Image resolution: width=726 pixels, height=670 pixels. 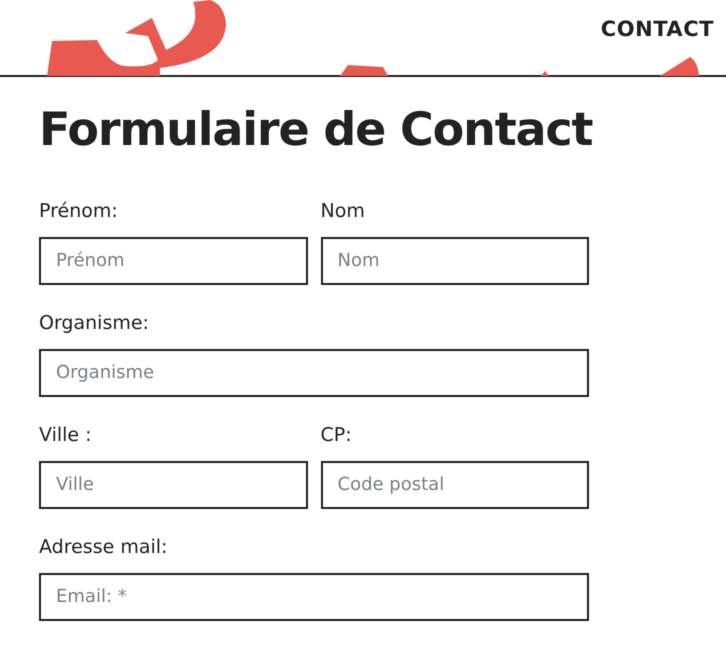 I want to click on field-label: Prénom:, so click(x=79, y=210).